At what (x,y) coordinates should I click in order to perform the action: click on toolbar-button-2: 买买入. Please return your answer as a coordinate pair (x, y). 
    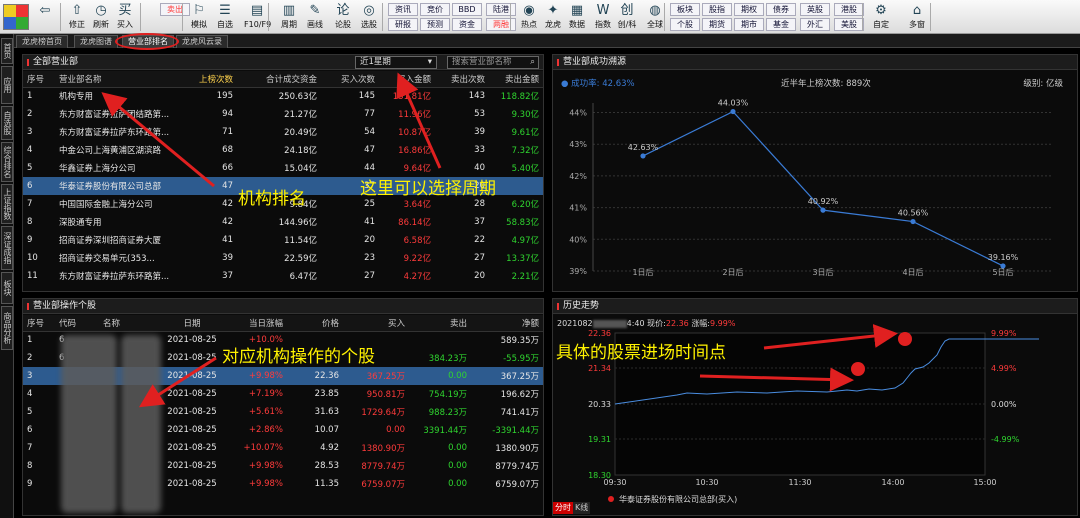
    Looking at the image, I should click on (125, 17).